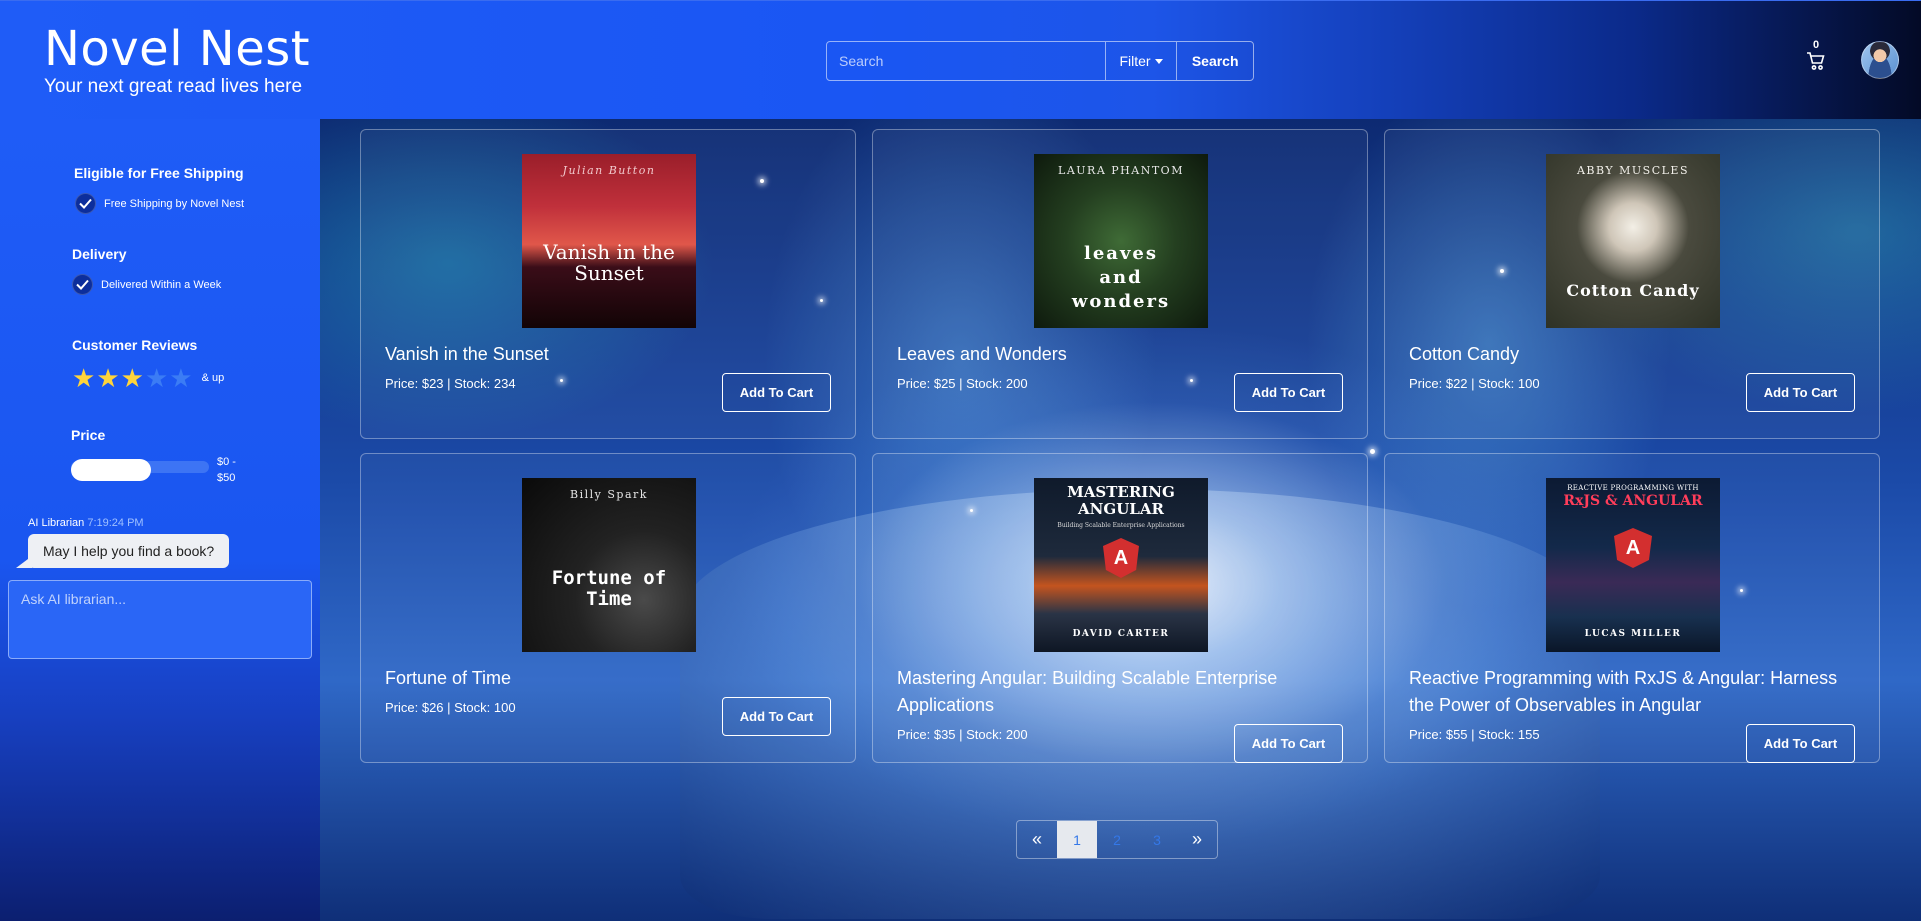 This screenshot has width=1921, height=921. What do you see at coordinates (1214, 61) in the screenshot?
I see `search-button: Search` at bounding box center [1214, 61].